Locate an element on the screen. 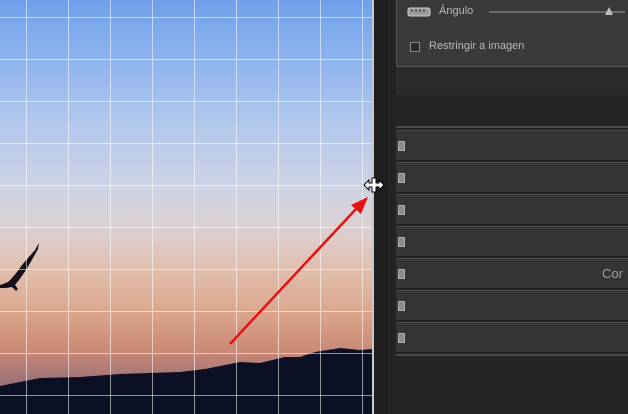 This screenshot has width=628, height=414. resize-horizontal-cursor-icon is located at coordinates (374, 185).